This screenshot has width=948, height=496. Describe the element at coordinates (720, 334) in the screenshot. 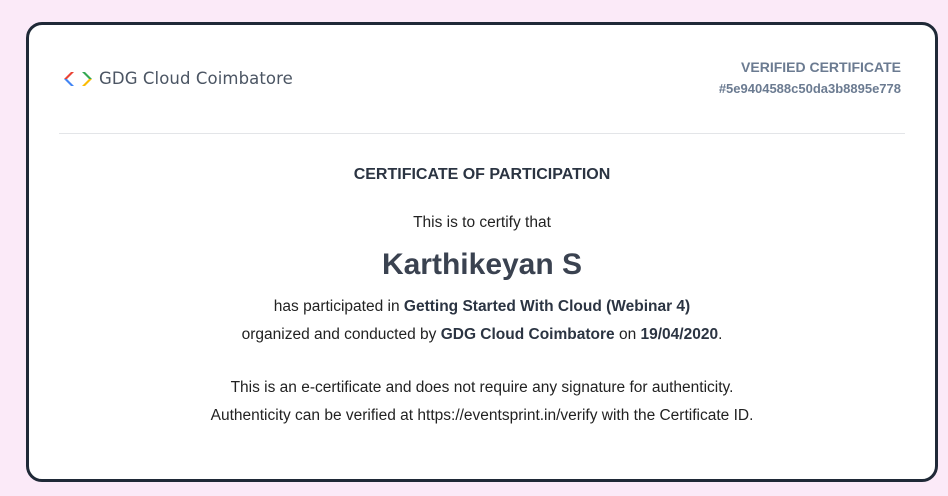

I see `date-suffix: .` at that location.